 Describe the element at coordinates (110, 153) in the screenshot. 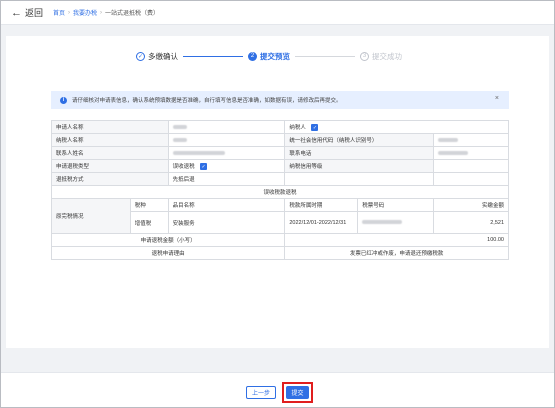

I see `contact-label: 联系人姓名` at that location.